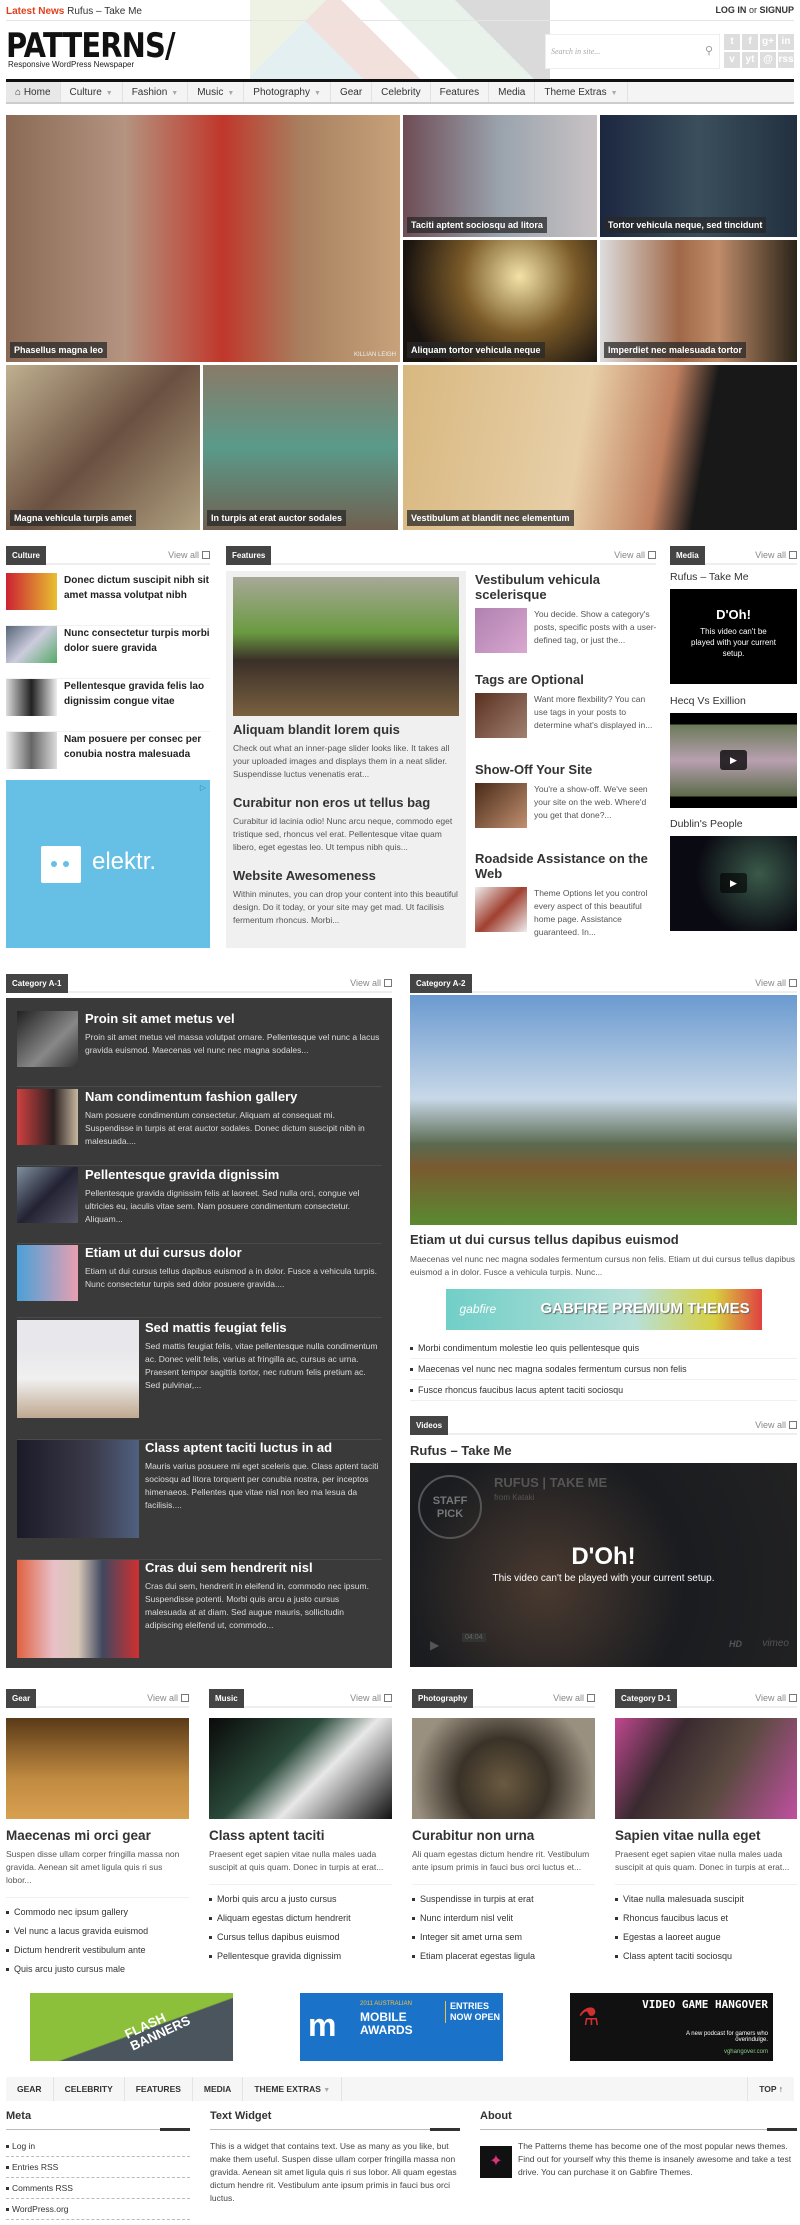 The height and width of the screenshot is (2225, 800). I want to click on list-link: Vel nunc a lacus gravida euismod, so click(97, 1930).